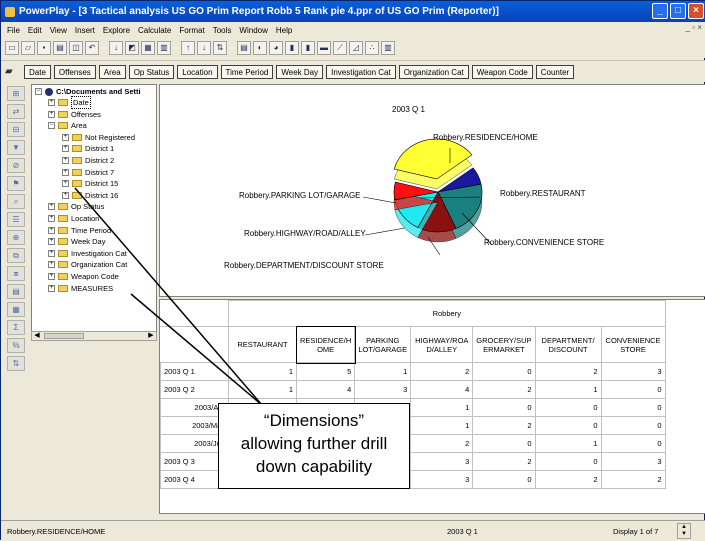  I want to click on swap-icon: ⇄, so click(16, 111).